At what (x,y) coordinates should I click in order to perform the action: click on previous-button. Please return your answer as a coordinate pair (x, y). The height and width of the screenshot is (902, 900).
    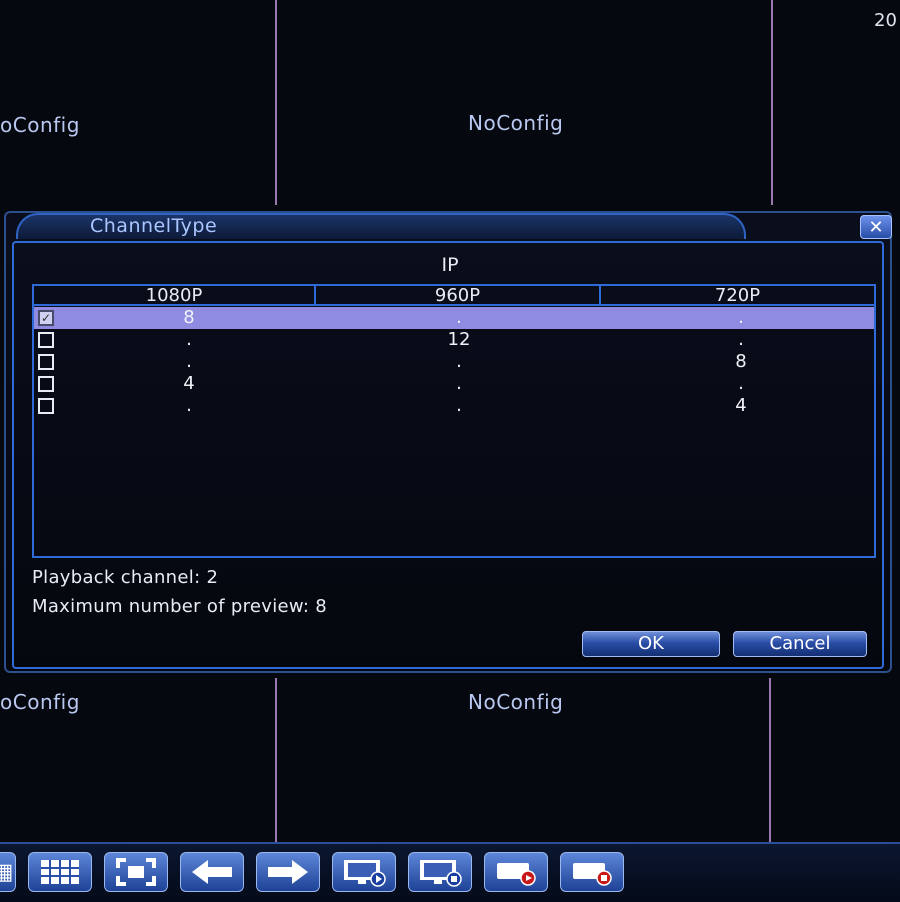
    Looking at the image, I should click on (212, 872).